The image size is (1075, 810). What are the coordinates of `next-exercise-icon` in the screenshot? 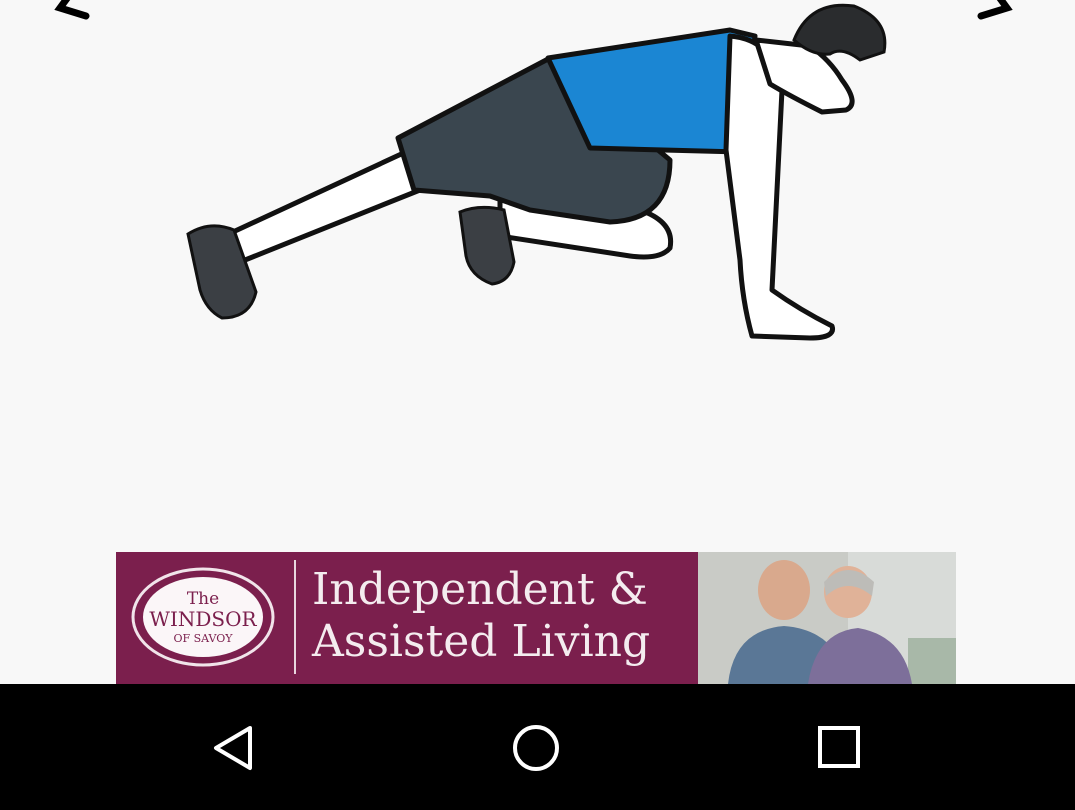 It's located at (995, 13).